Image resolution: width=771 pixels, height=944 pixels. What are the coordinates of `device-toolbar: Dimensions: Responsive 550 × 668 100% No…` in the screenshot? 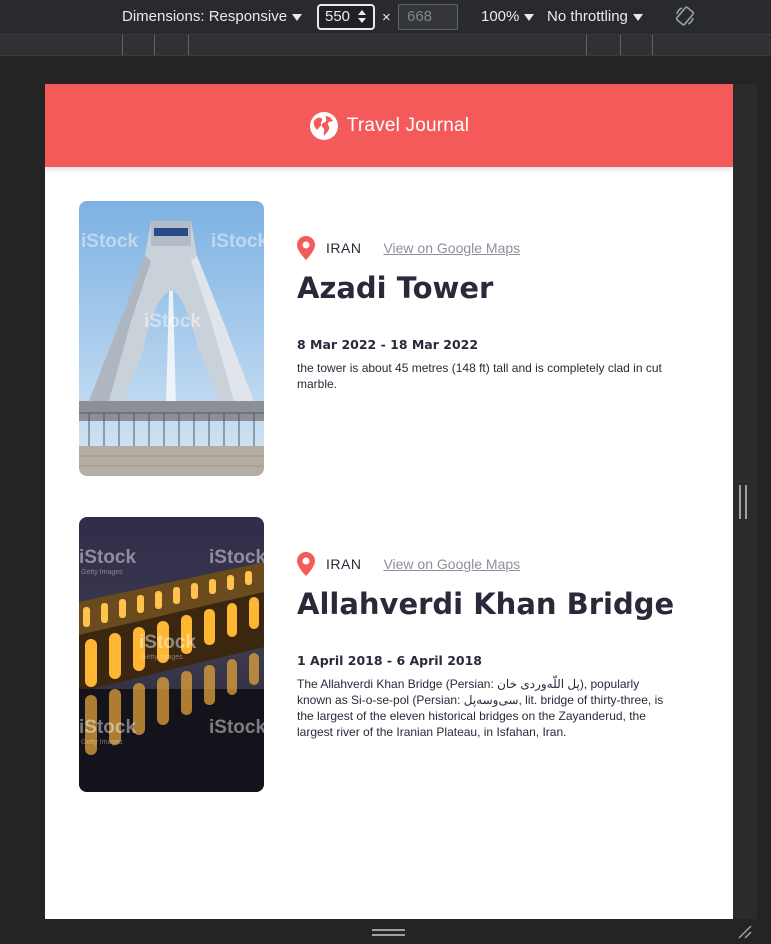 It's located at (385, 17).